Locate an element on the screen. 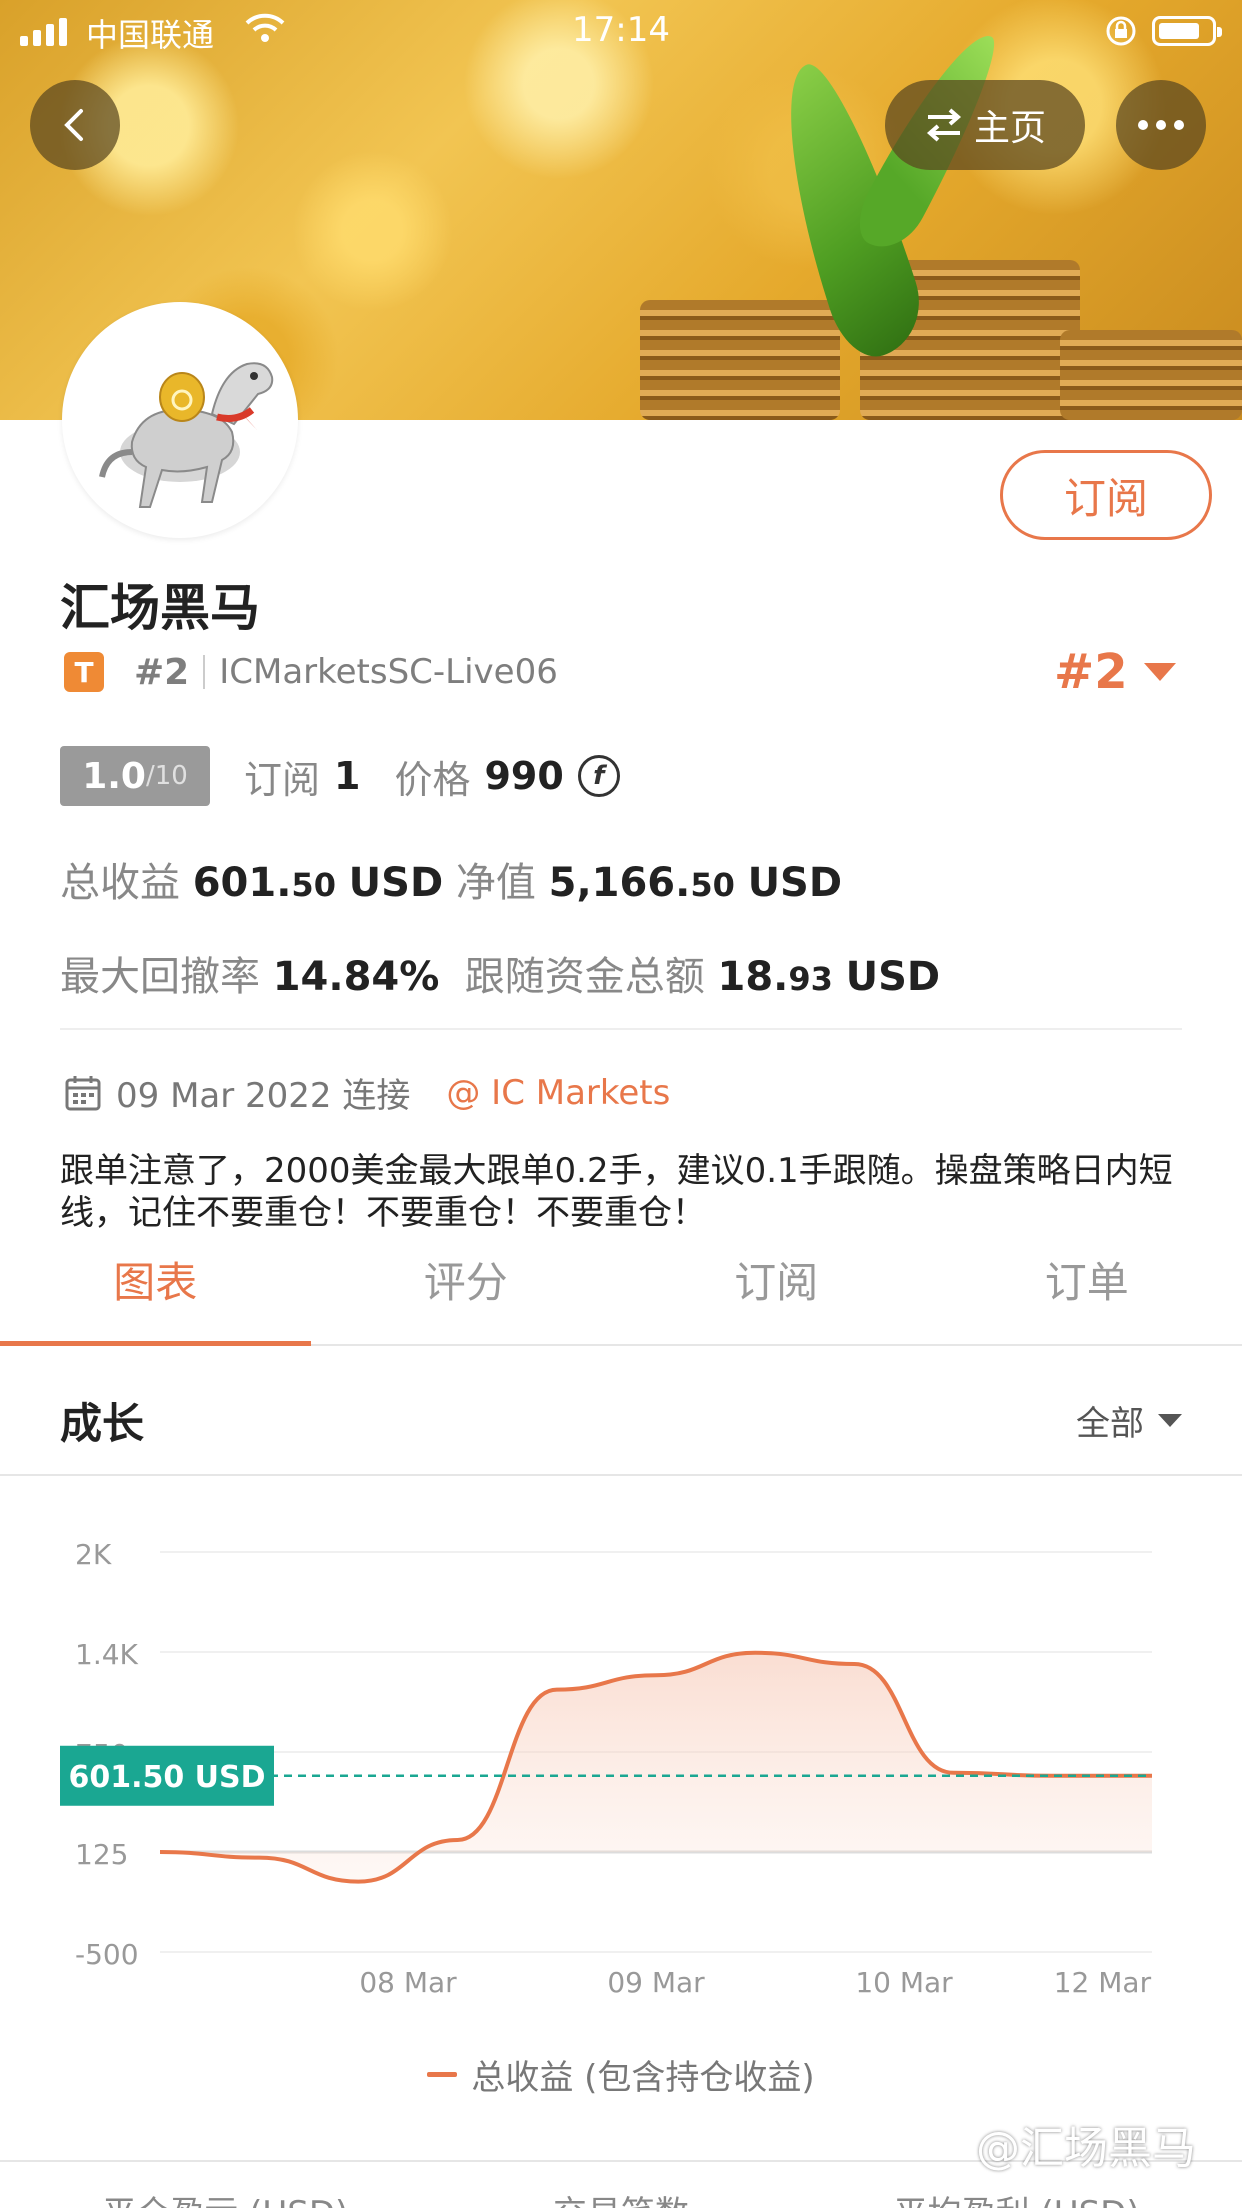 This screenshot has width=1242, height=2208. score-max: /10 is located at coordinates (166, 776).